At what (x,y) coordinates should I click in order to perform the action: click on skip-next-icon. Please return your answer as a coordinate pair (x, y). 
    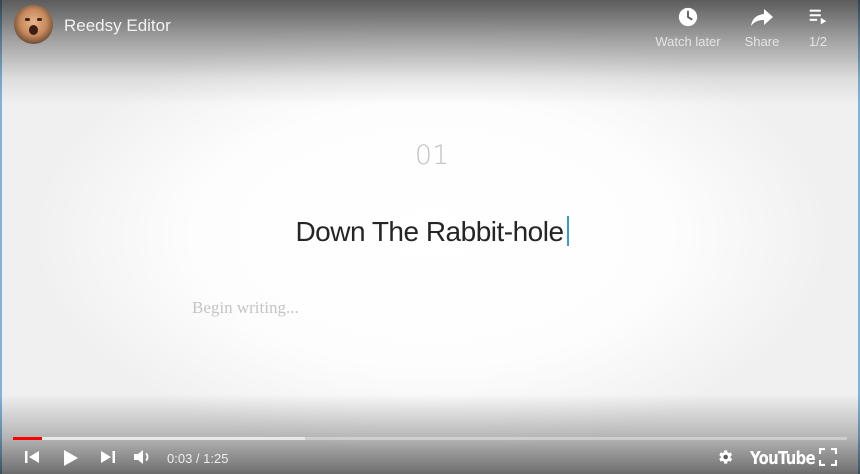
    Looking at the image, I should click on (108, 457).